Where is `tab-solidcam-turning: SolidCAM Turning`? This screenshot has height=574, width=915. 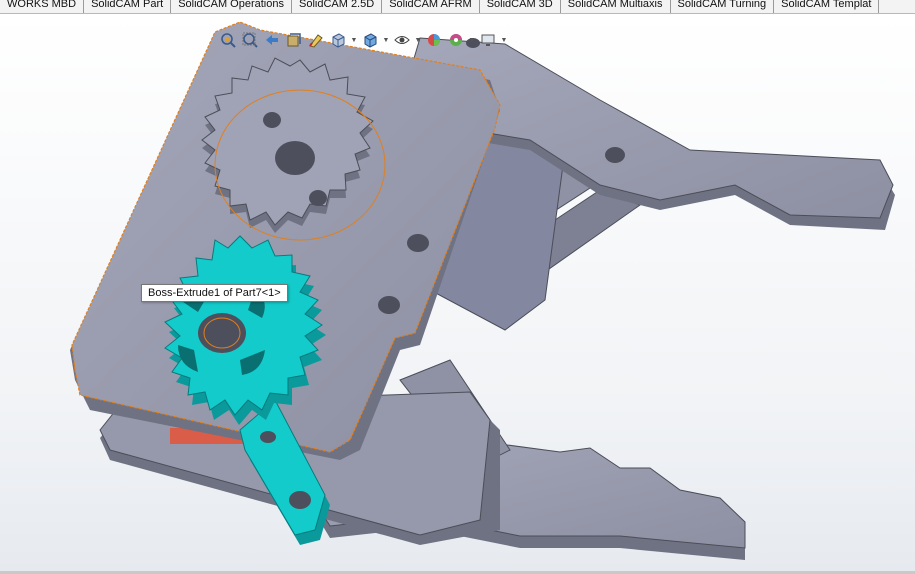
tab-solidcam-turning: SolidCAM Turning is located at coordinates (723, 6).